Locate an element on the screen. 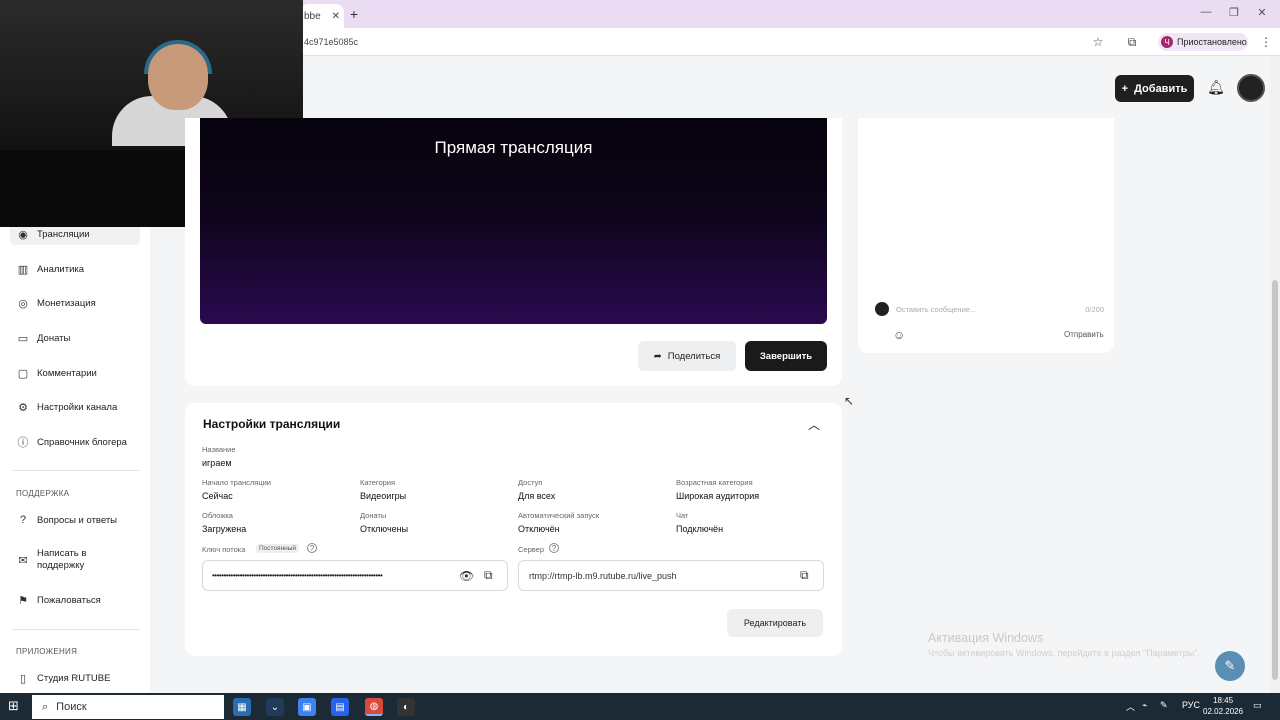 The height and width of the screenshot is (720, 1280). extensions-icon: ⧉ is located at coordinates (1132, 42).